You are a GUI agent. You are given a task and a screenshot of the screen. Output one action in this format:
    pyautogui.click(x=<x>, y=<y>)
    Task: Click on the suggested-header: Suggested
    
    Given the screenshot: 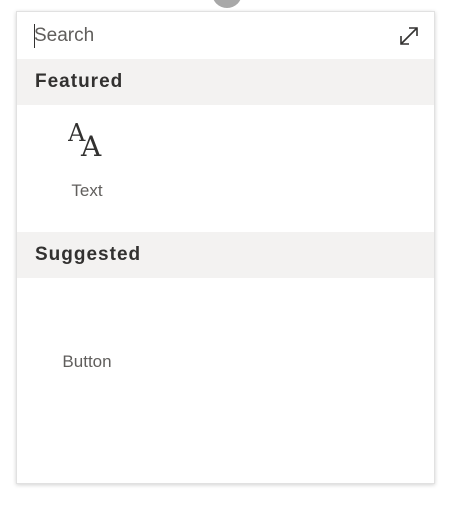 What is the action you would take?
    pyautogui.click(x=225, y=255)
    